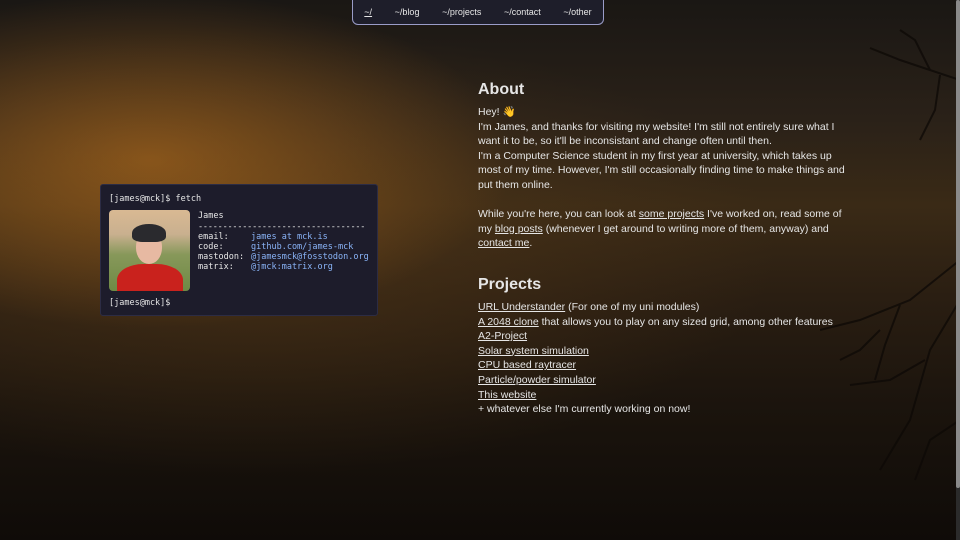  I want to click on project-item: A2-Project, so click(663, 336).